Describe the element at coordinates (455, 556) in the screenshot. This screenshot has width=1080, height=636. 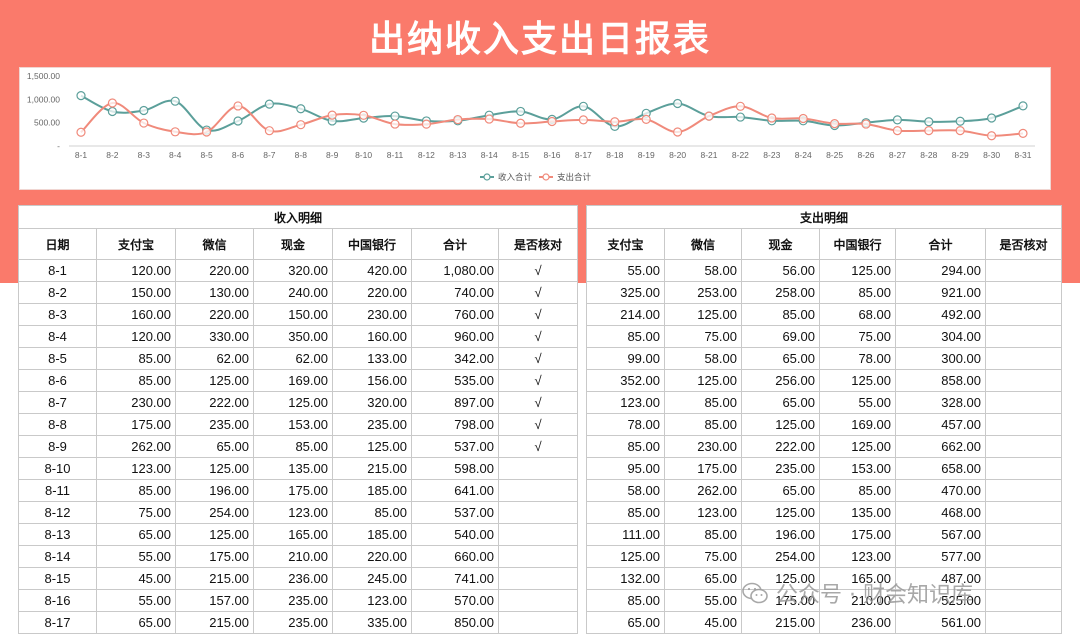
I see `income-cell: 660.00` at that location.